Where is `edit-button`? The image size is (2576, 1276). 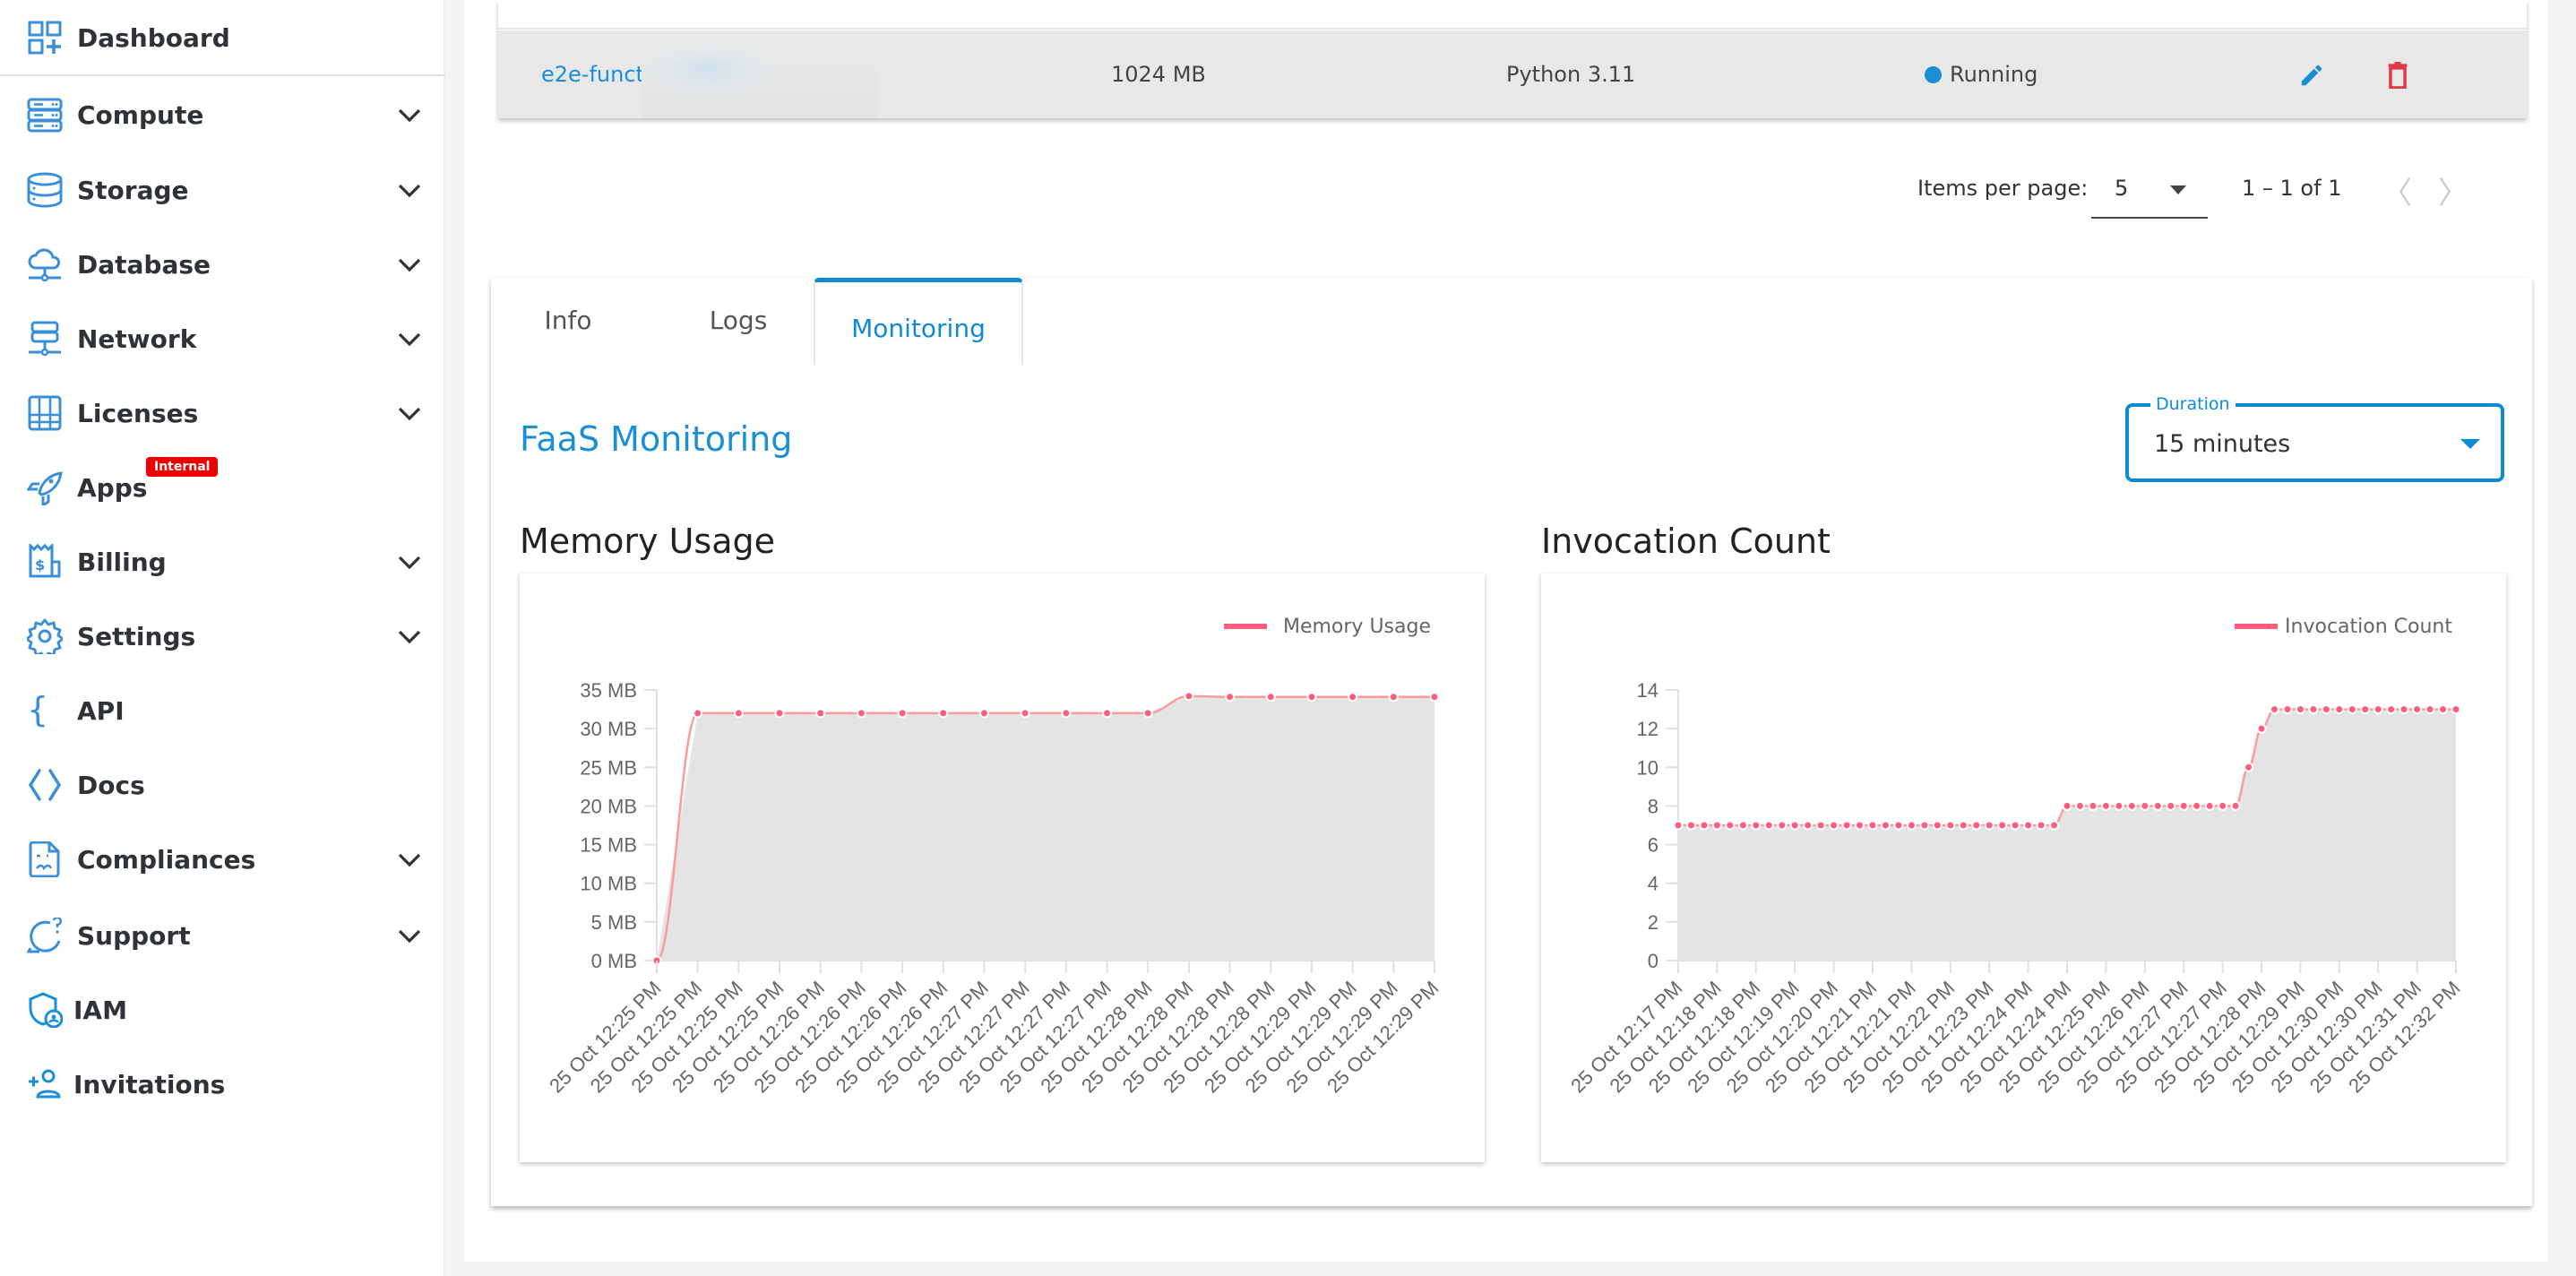
edit-button is located at coordinates (2312, 75).